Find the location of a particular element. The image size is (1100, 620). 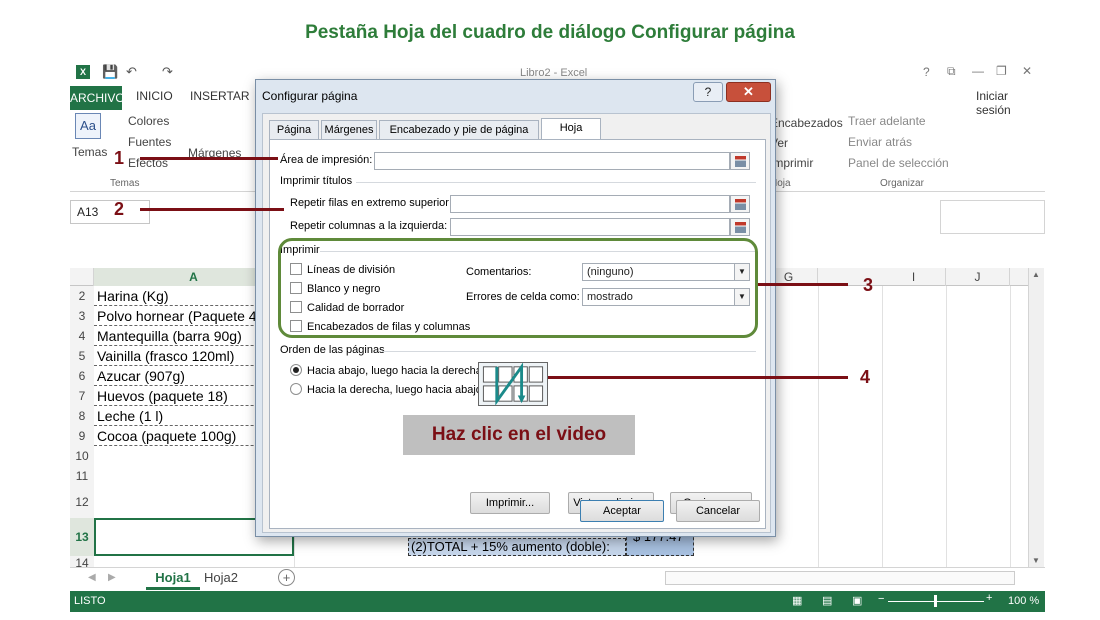

page-break-icon: ▣ is located at coordinates (857, 600).